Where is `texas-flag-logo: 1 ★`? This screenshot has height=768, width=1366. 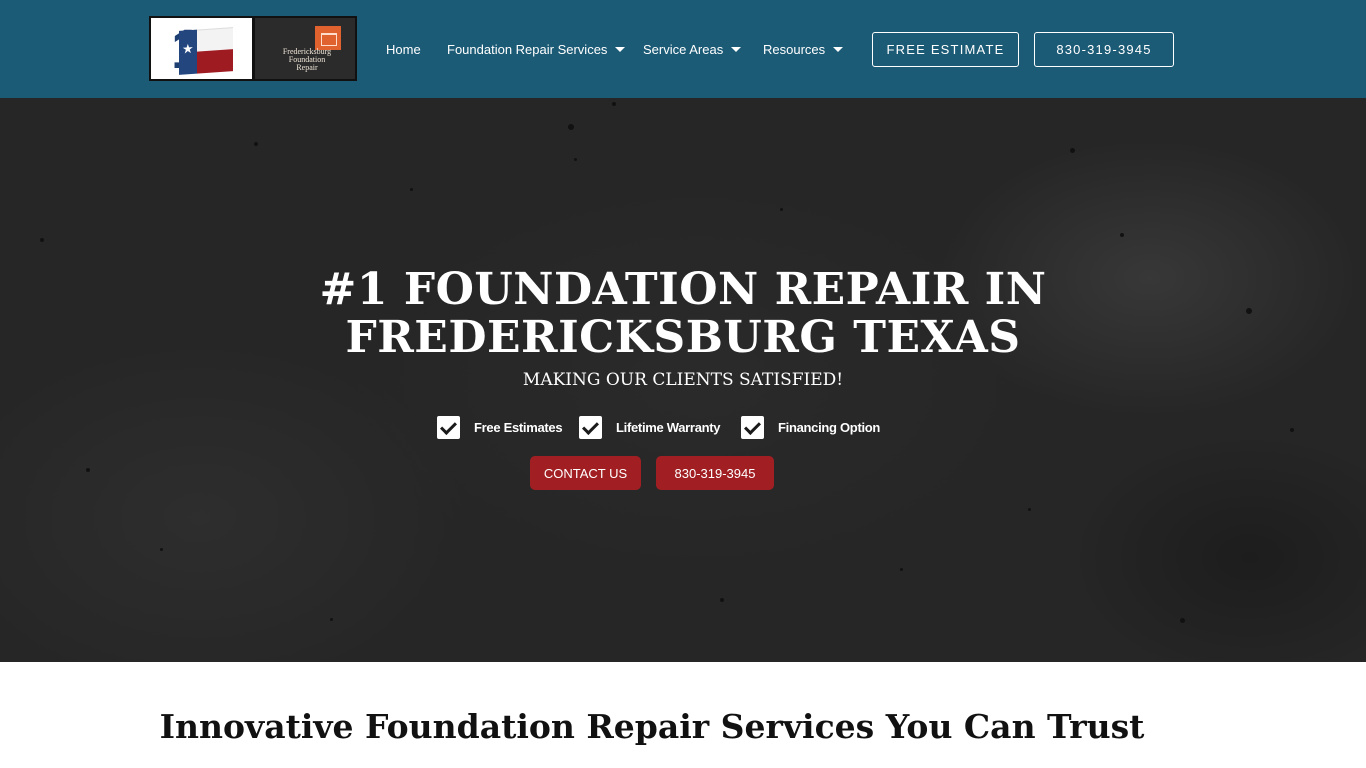 texas-flag-logo: 1 ★ is located at coordinates (203, 48).